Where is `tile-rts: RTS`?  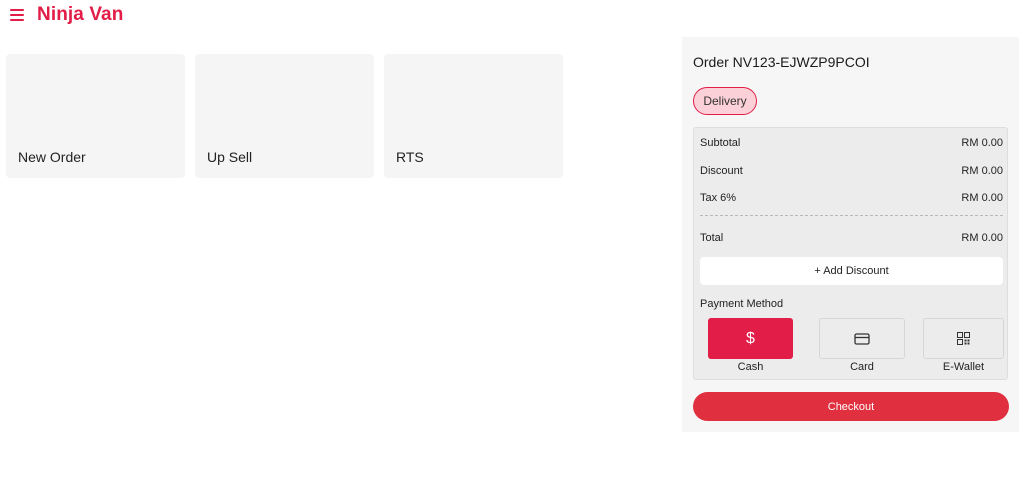
tile-rts: RTS is located at coordinates (473, 116).